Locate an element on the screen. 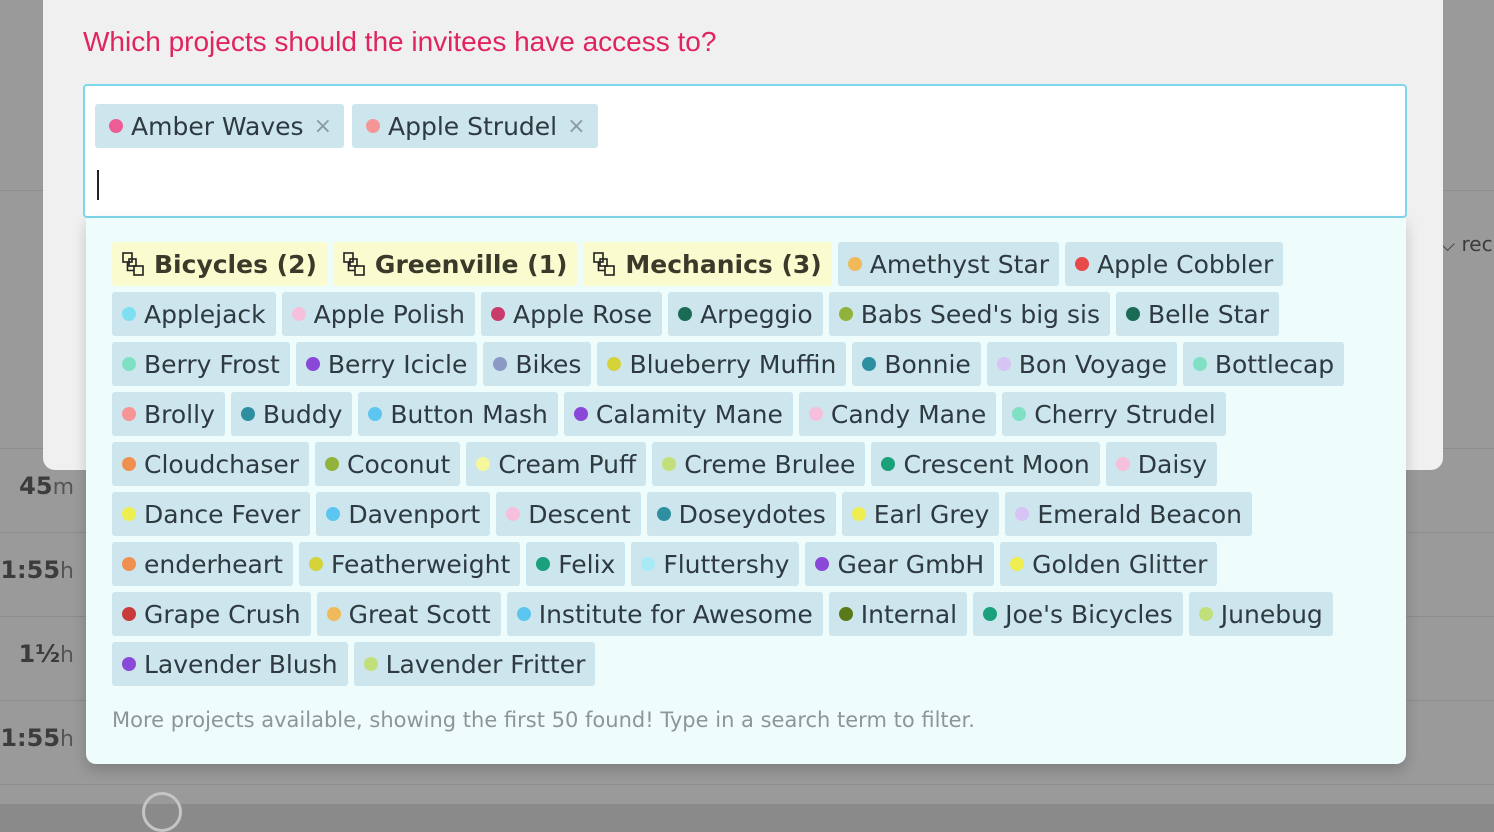 The image size is (1494, 832). project-option: Institute for Awesome is located at coordinates (664, 614).